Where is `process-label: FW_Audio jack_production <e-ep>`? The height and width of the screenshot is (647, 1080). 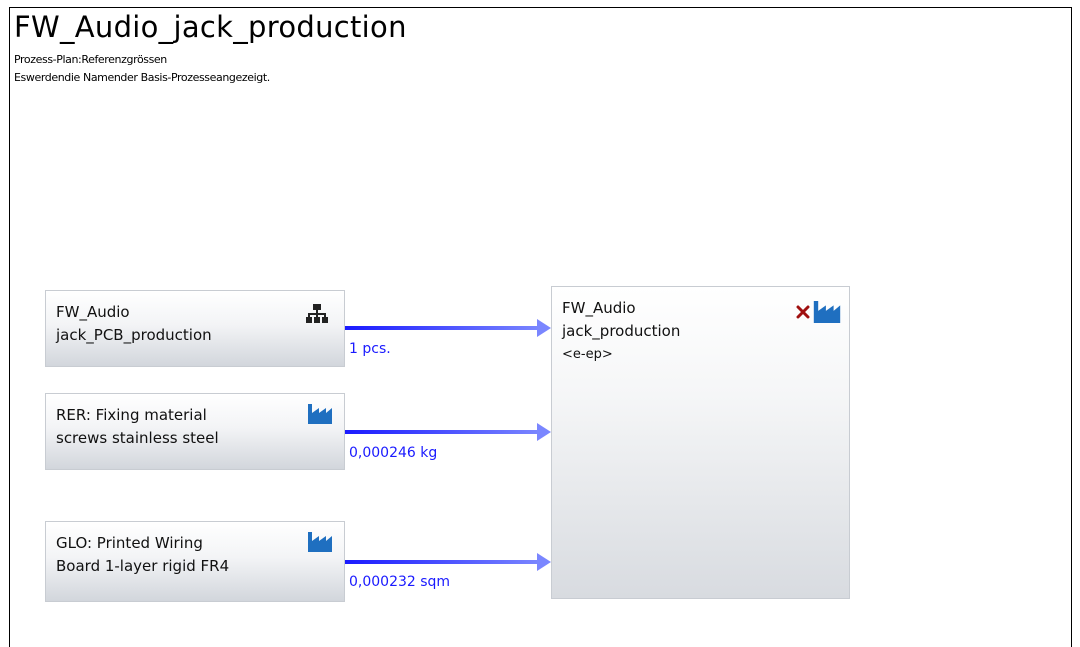 process-label: FW_Audio jack_production <e-ep> is located at coordinates (621, 331).